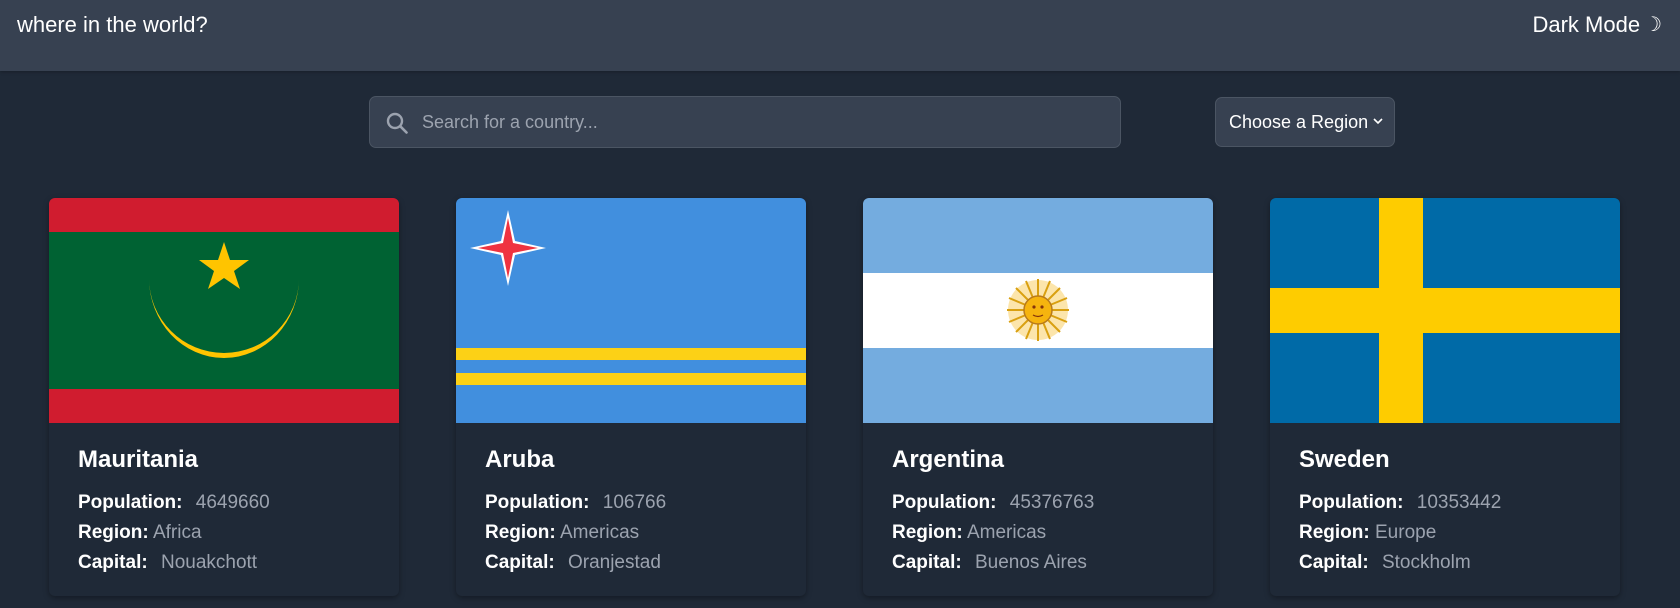 The height and width of the screenshot is (608, 1680). Describe the element at coordinates (232, 502) in the screenshot. I see `population-value: 4649660` at that location.